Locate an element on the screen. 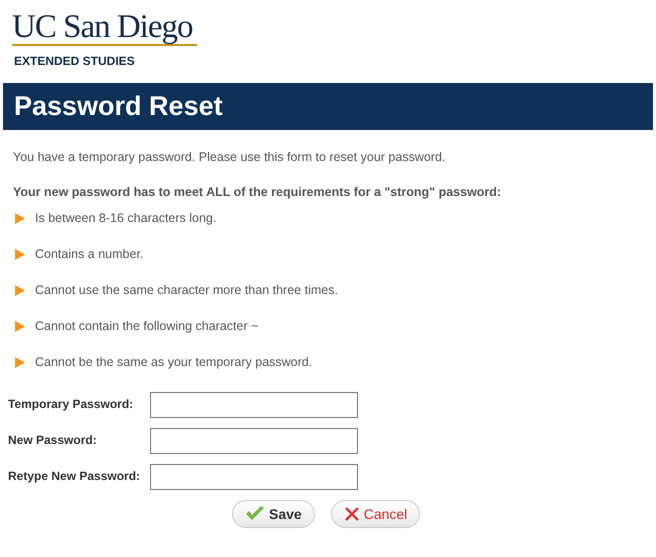 The height and width of the screenshot is (557, 656). intro-text: You have a temporary password. Please use this form to reset your password. is located at coordinates (229, 157).